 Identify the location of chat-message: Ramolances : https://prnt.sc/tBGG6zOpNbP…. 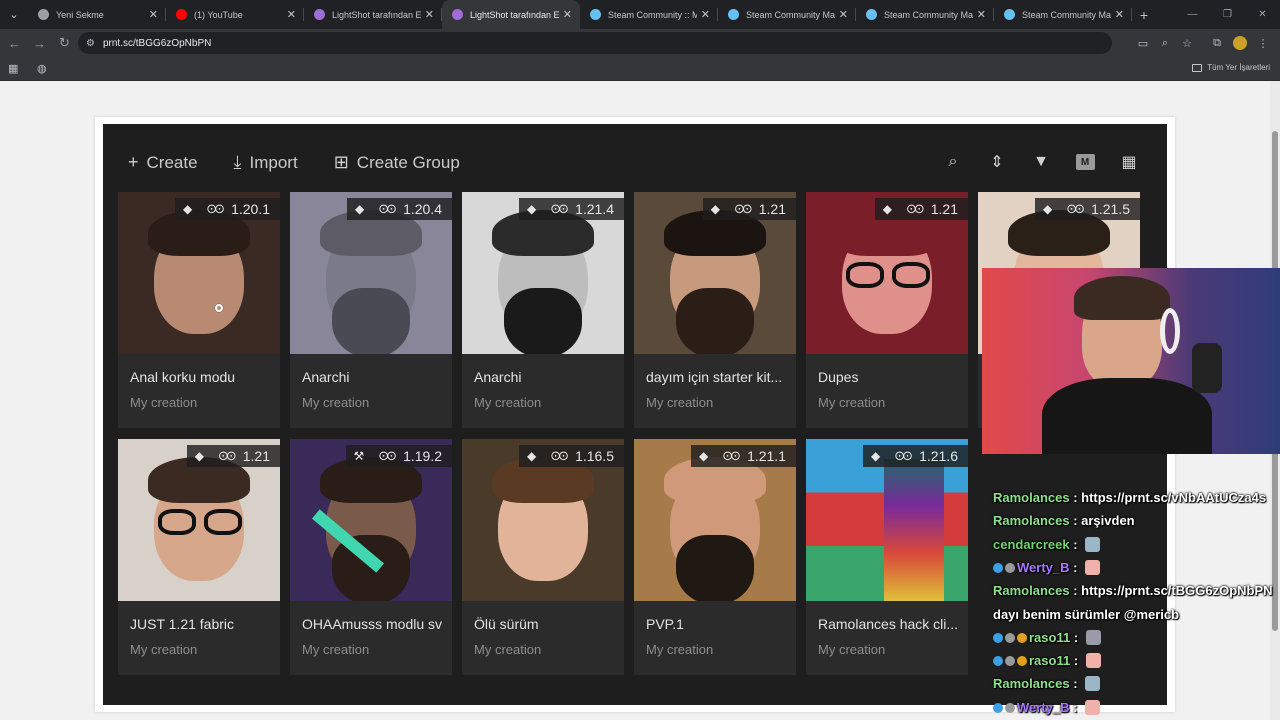
(1133, 590).